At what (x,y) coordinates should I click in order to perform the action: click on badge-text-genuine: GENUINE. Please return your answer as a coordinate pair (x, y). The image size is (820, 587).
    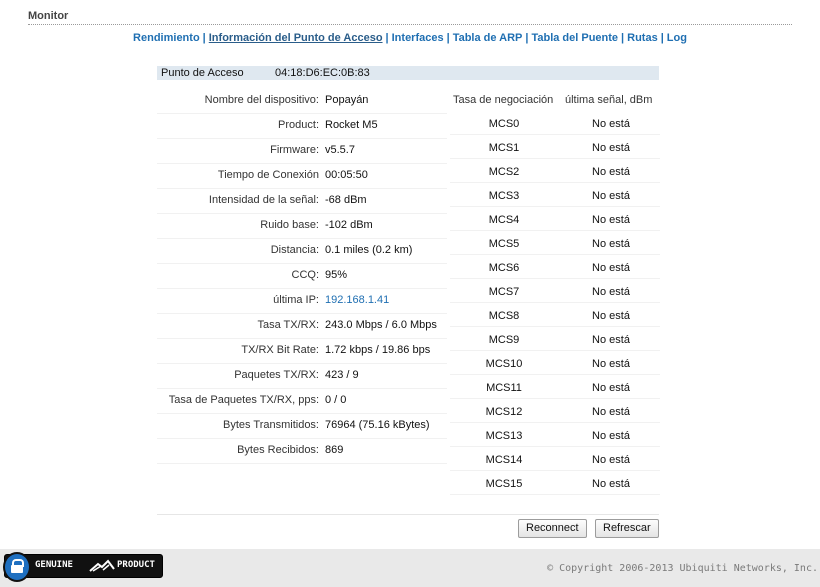
    Looking at the image, I should click on (54, 565).